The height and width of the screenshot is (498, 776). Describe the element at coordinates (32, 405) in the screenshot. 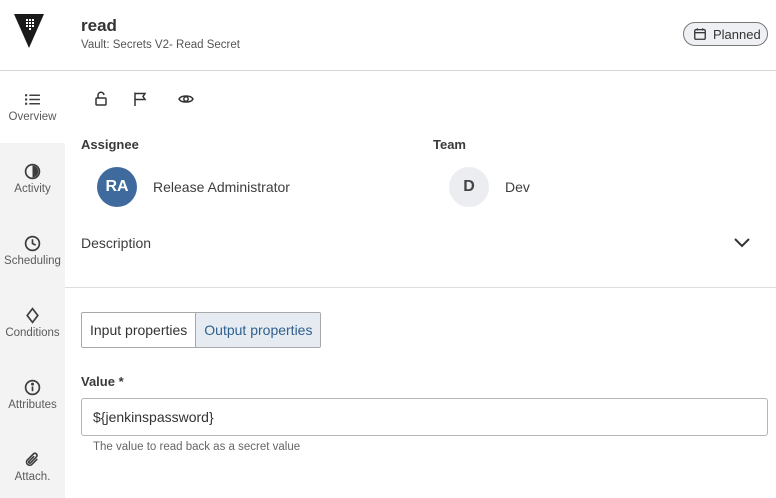

I see `sidebar-item-label: Attributes` at that location.